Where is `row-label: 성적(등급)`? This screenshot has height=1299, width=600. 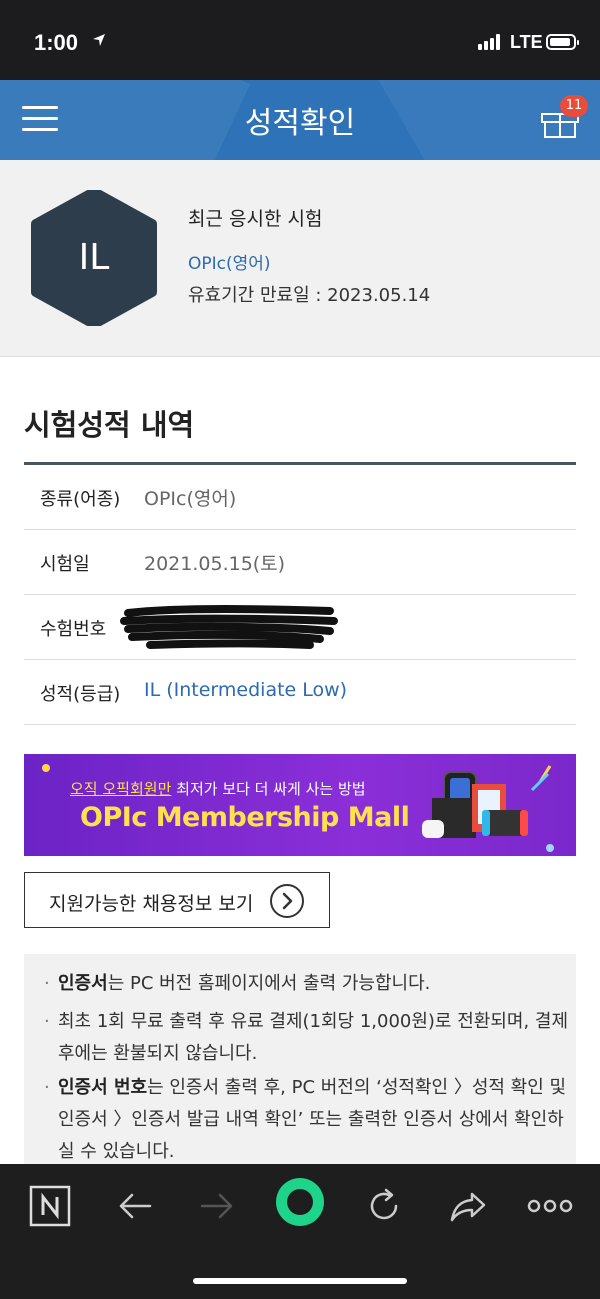 row-label: 성적(등급) is located at coordinates (80, 694).